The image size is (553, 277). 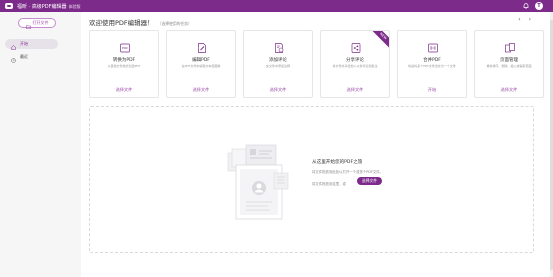 I want to click on card-add-comment: 添加评论 在文件中添加注释 选择文件, so click(x=278, y=64).